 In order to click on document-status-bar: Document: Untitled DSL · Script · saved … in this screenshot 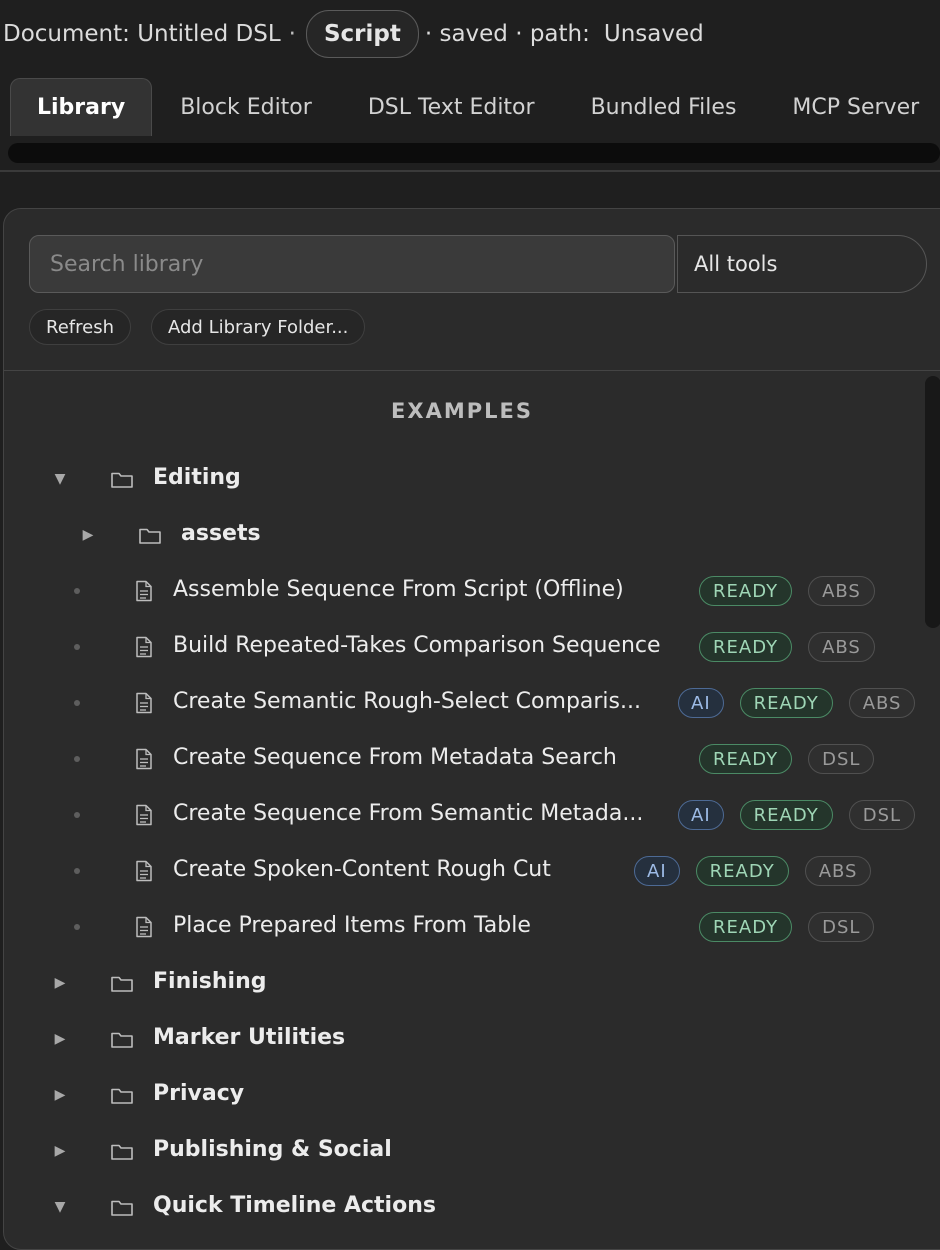, I will do `click(353, 34)`.